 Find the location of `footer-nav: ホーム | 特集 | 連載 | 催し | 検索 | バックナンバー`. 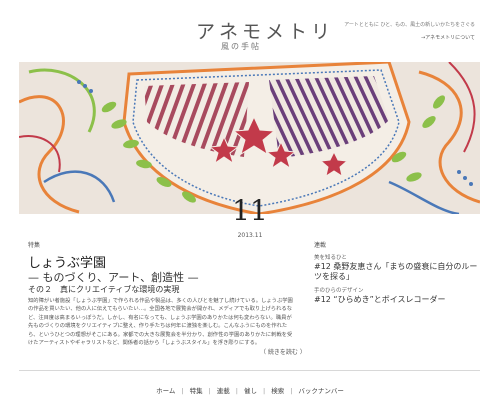

footer-nav: ホーム | 特集 | 連載 | 催し | 検索 | バックナンバー is located at coordinates (250, 390).